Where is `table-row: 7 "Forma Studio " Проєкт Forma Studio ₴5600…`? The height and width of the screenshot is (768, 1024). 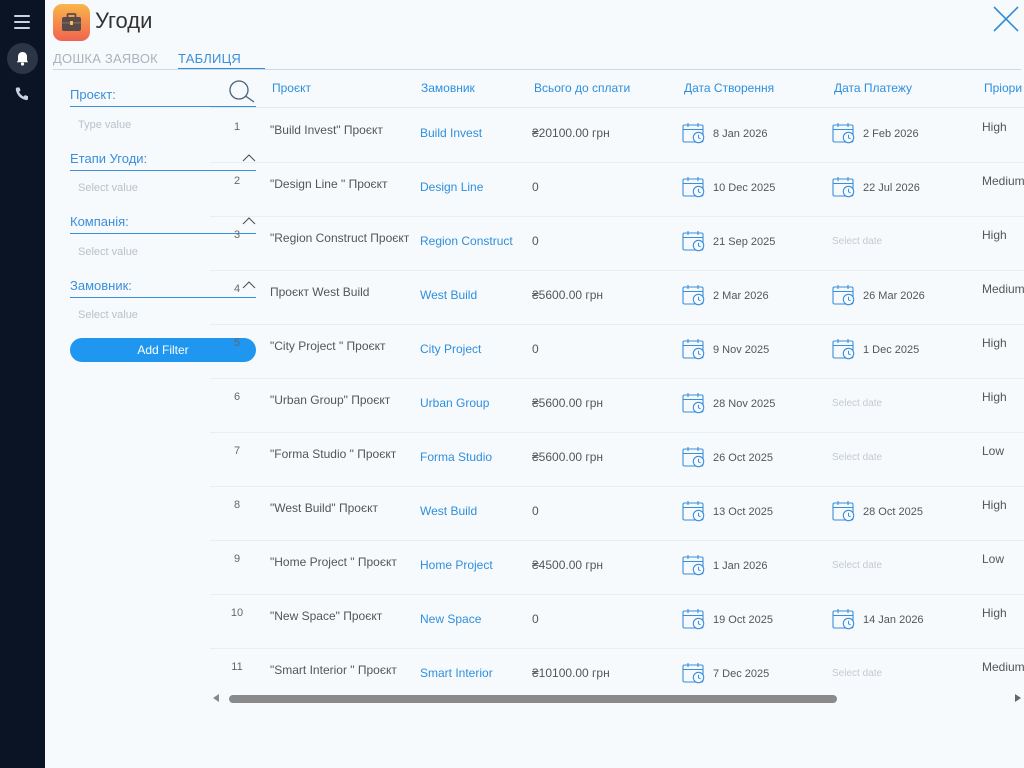 table-row: 7 "Forma Studio " Проєкт Forma Studio ₴5600… is located at coordinates (617, 460).